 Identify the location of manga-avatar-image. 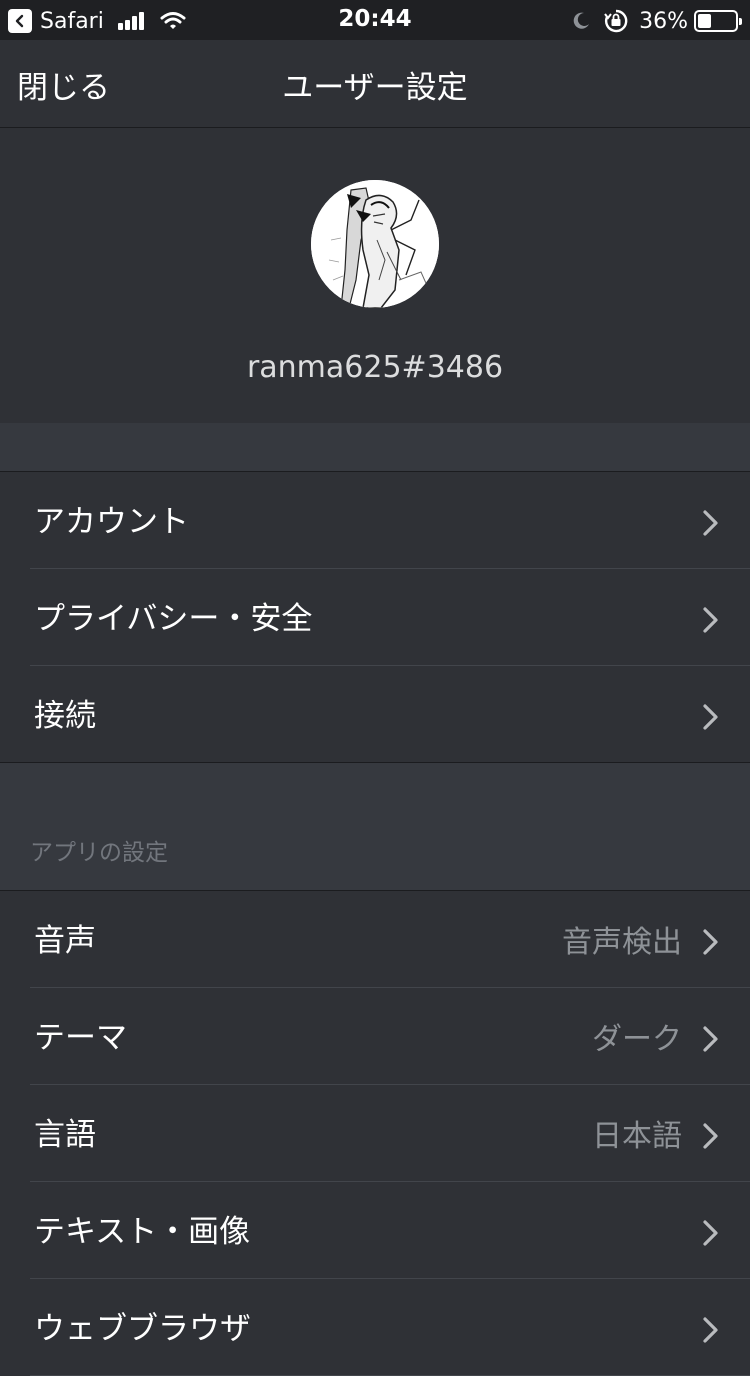
(375, 244).